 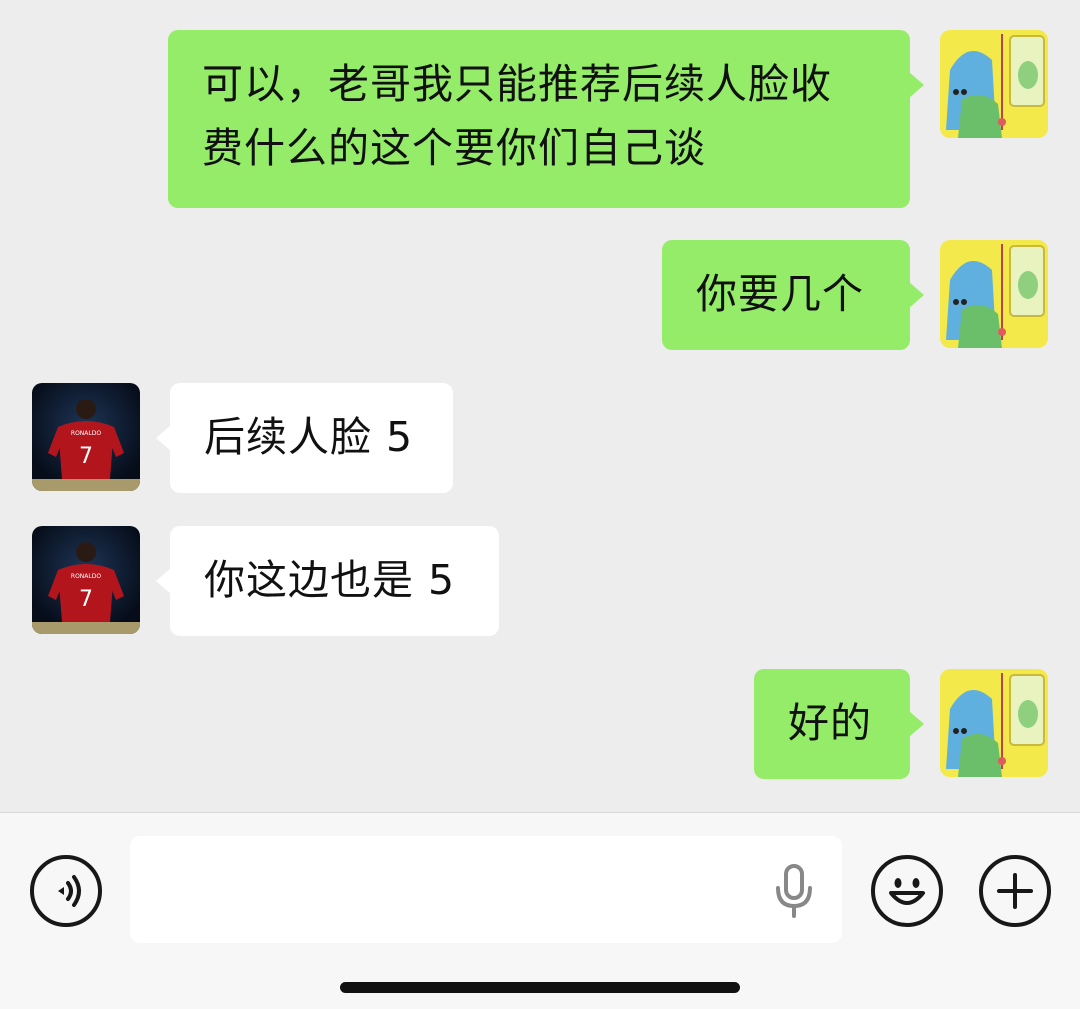 I want to click on message-text: 你这边也是 5, so click(x=330, y=580).